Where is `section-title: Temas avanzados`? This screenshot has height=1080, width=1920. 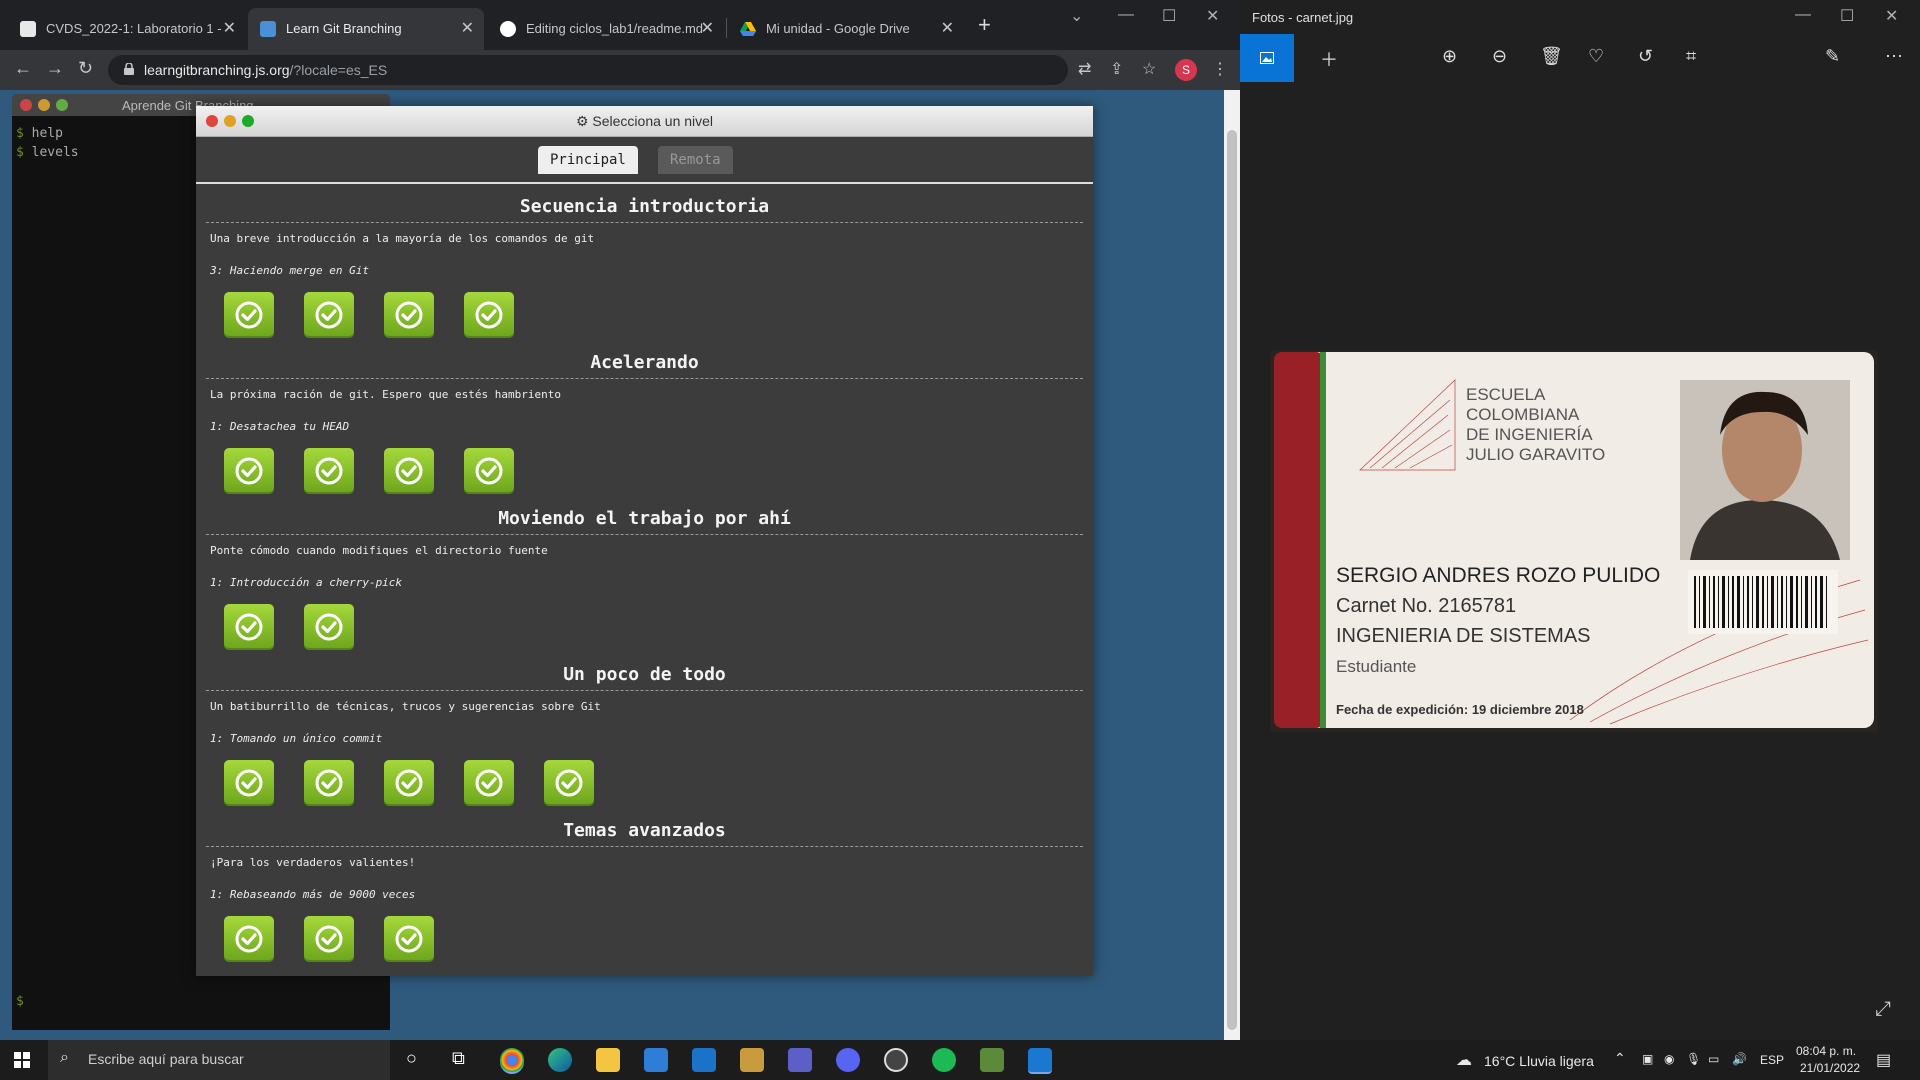
section-title: Temas avanzados is located at coordinates (644, 830).